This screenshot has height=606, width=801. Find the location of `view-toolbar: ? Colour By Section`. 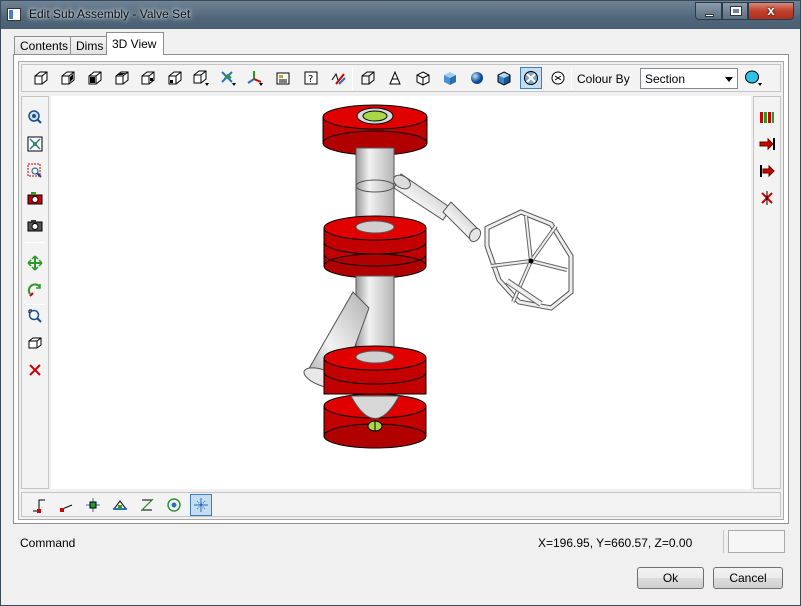

view-toolbar: ? Colour By Section is located at coordinates (401, 78).